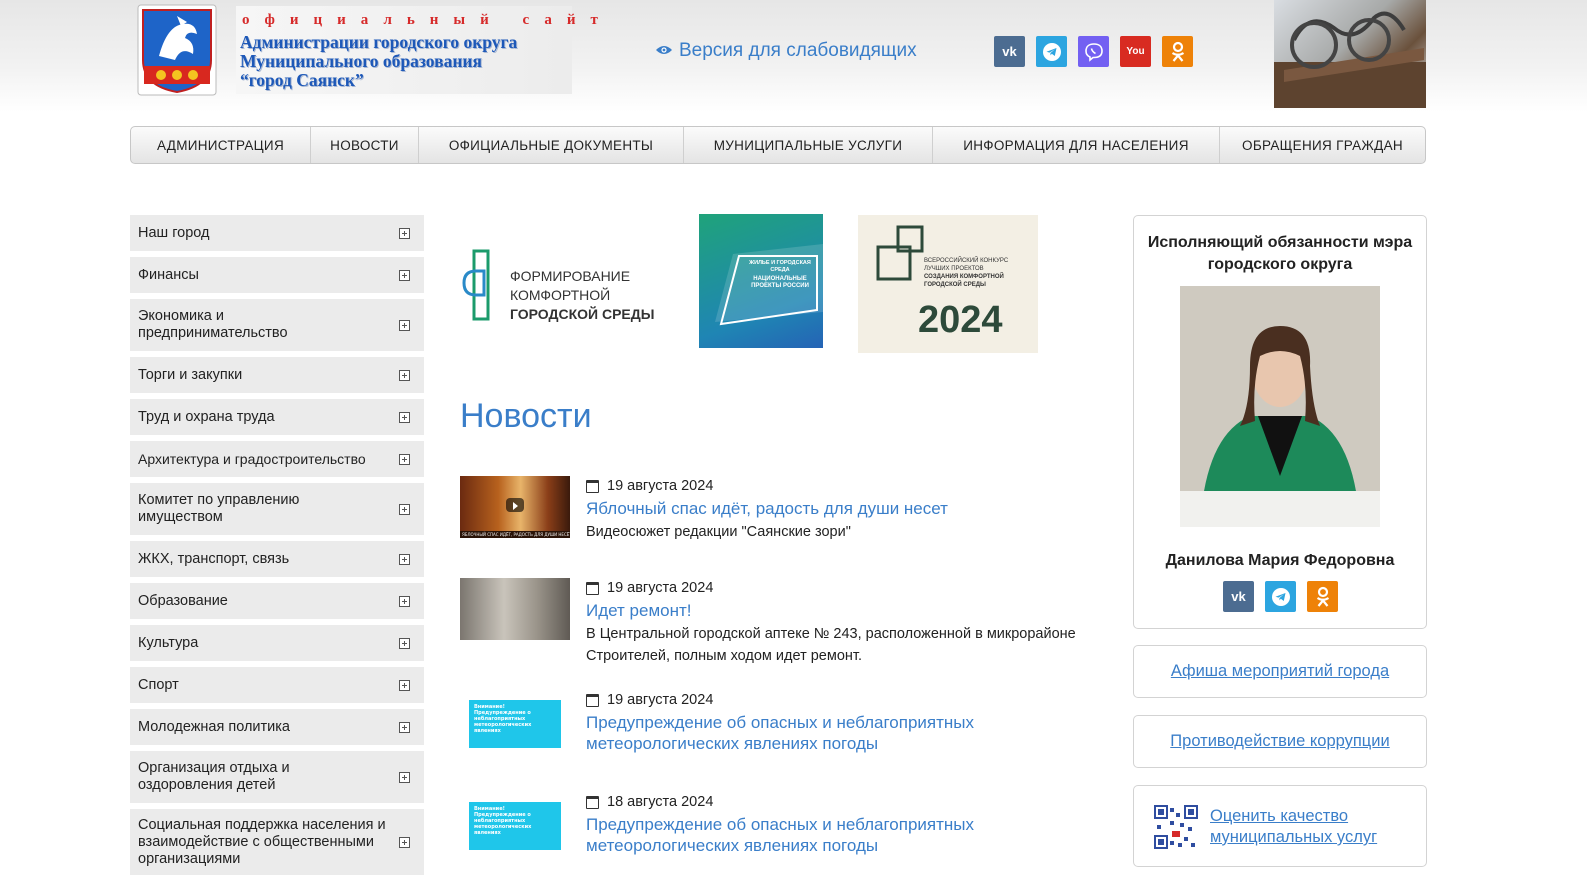 This screenshot has width=1587, height=879. Describe the element at coordinates (1176, 827) in the screenshot. I see `qr-code-icon` at that location.